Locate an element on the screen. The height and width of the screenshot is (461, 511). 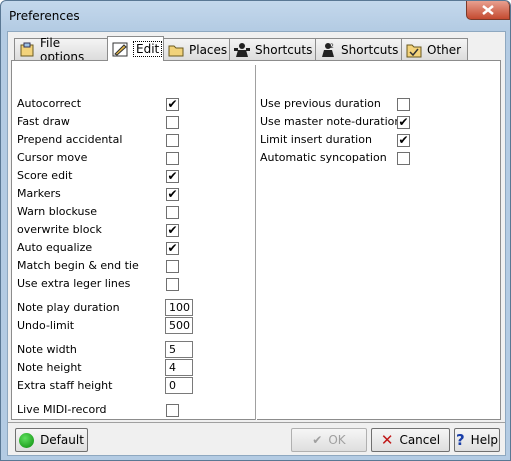
option-label: Use master note-duration is located at coordinates (331, 121).